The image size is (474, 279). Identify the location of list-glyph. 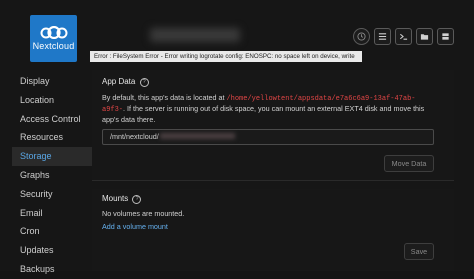
(382, 36).